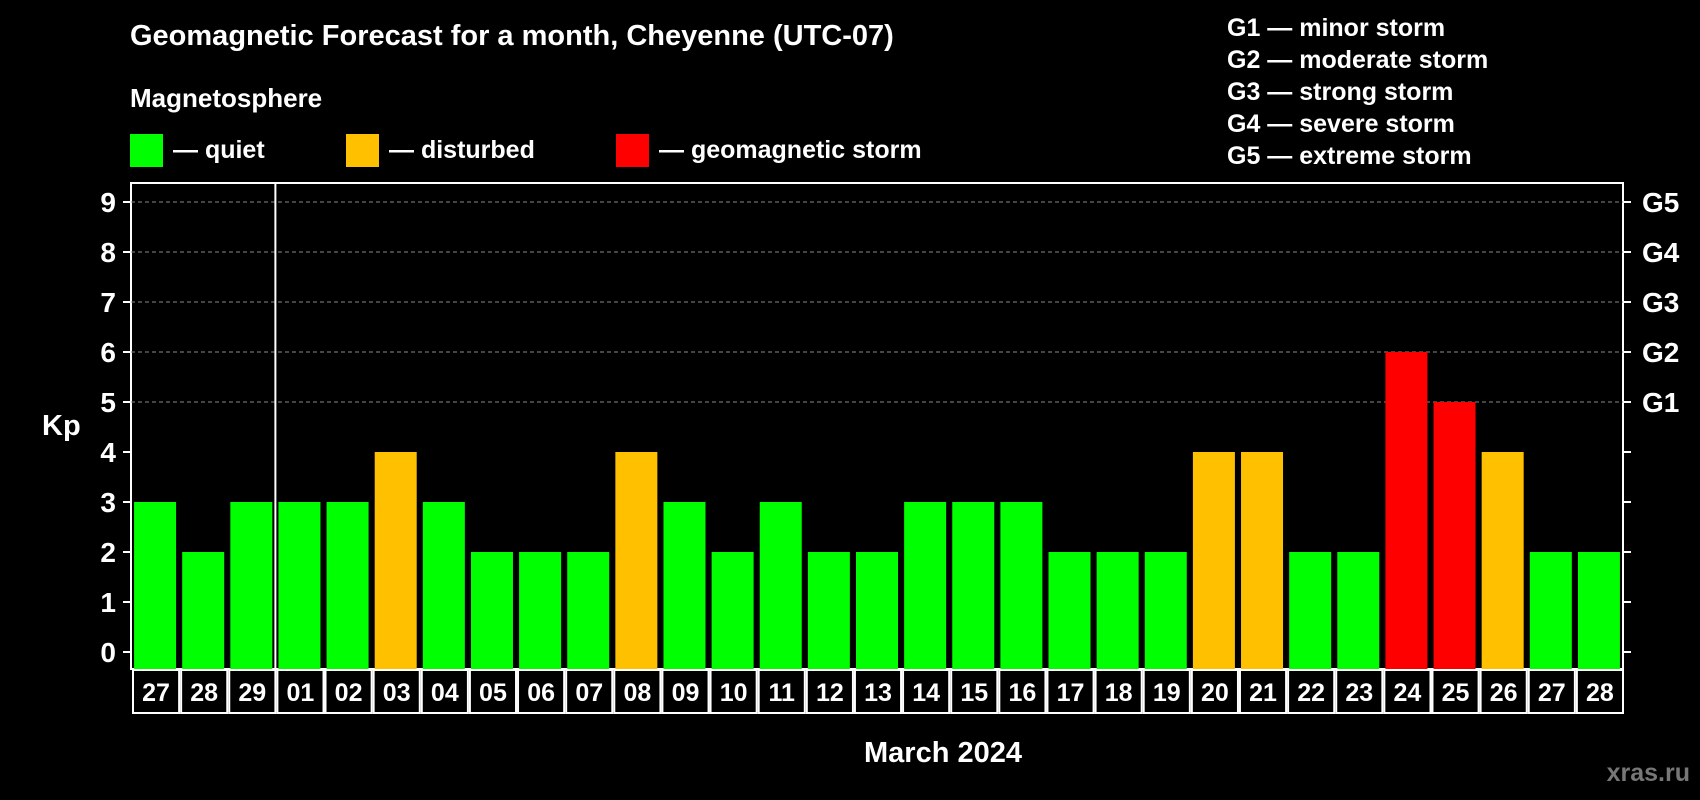  What do you see at coordinates (493, 693) in the screenshot?
I see `x-tick-label: 05` at bounding box center [493, 693].